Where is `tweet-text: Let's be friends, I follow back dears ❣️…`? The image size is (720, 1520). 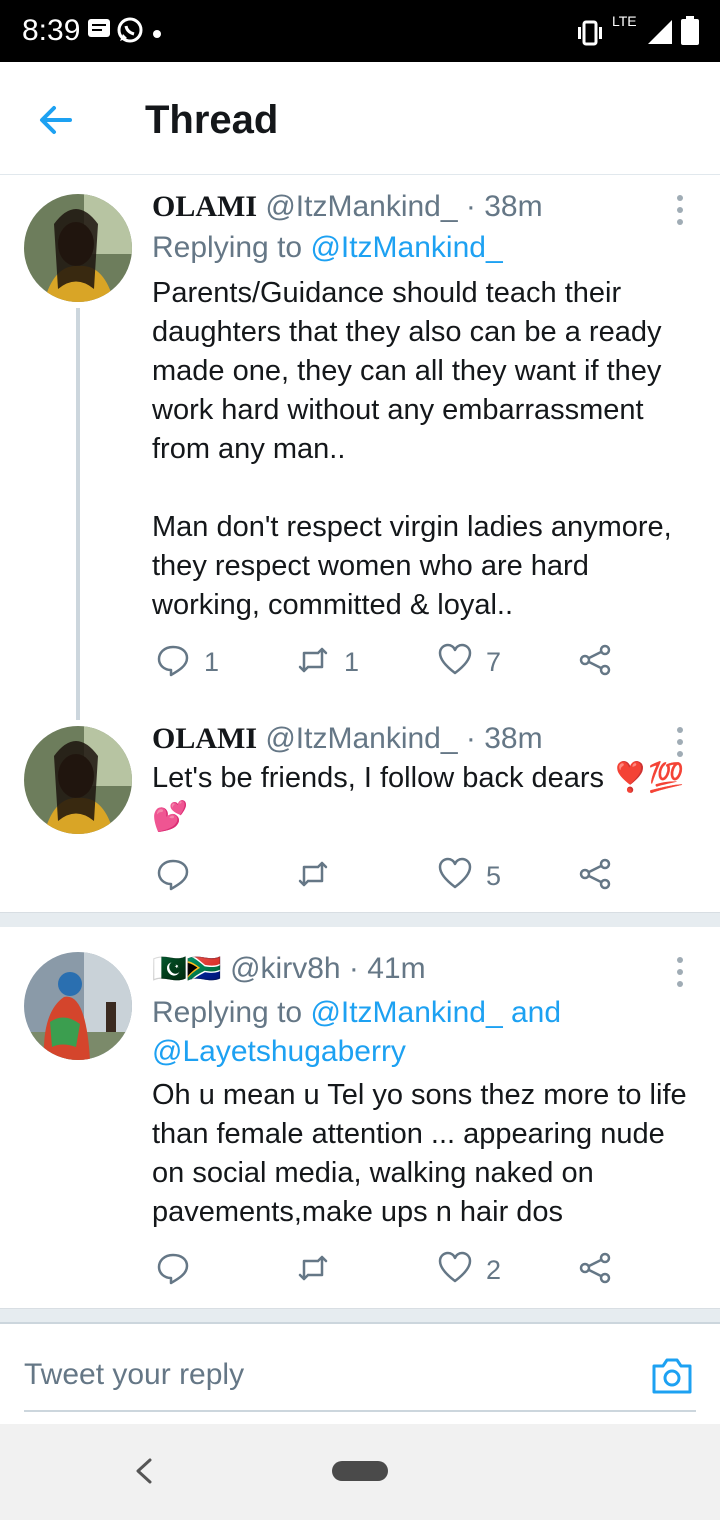
tweet-text: Let's be friends, I follow back dears ❣️… is located at coordinates (418, 797).